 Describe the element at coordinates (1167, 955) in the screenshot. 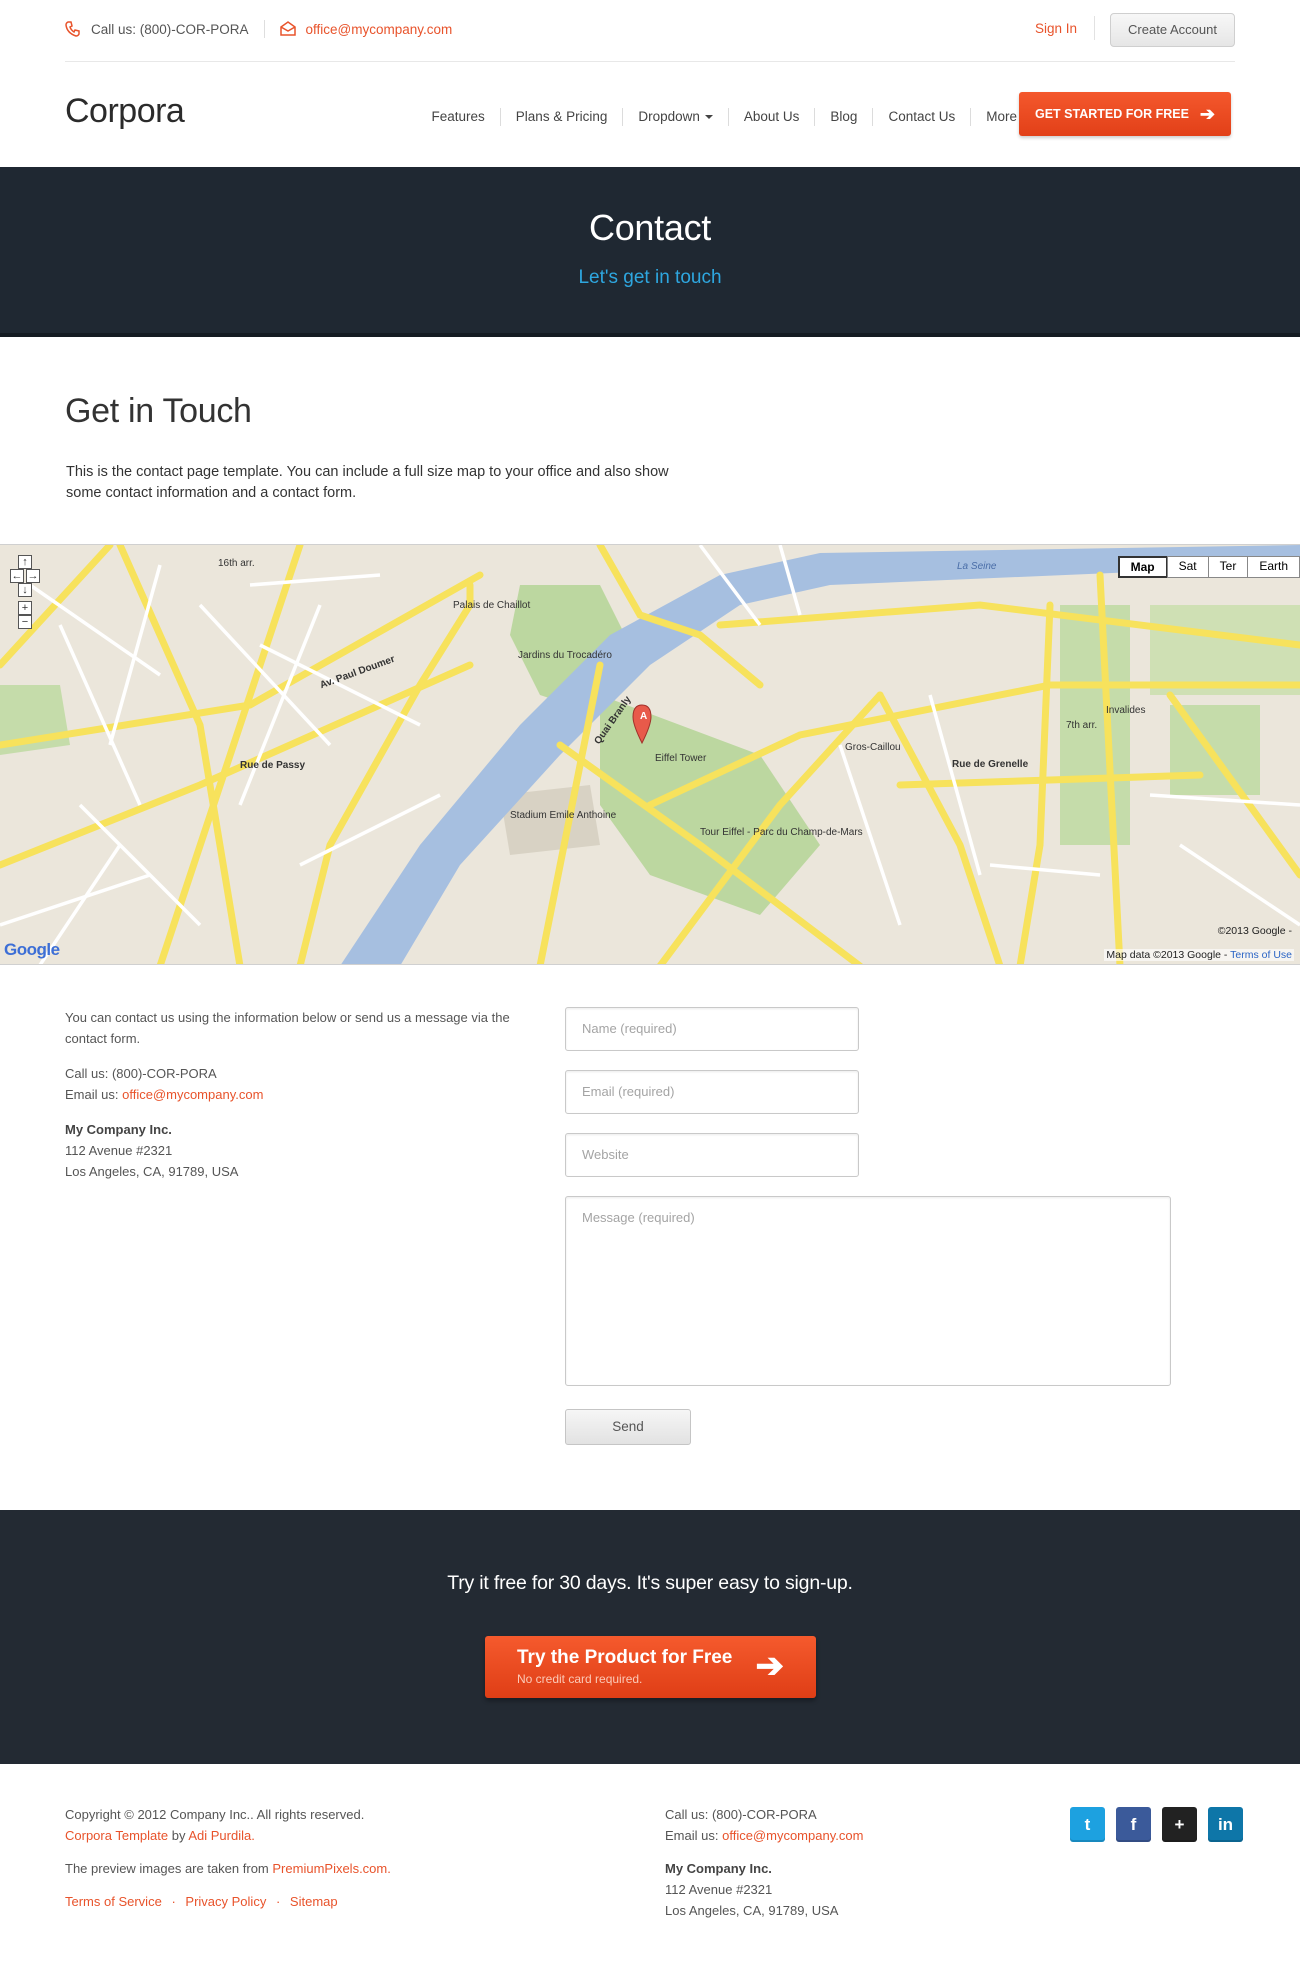

I see `map-data-text: Map data ©2013 Google -` at that location.